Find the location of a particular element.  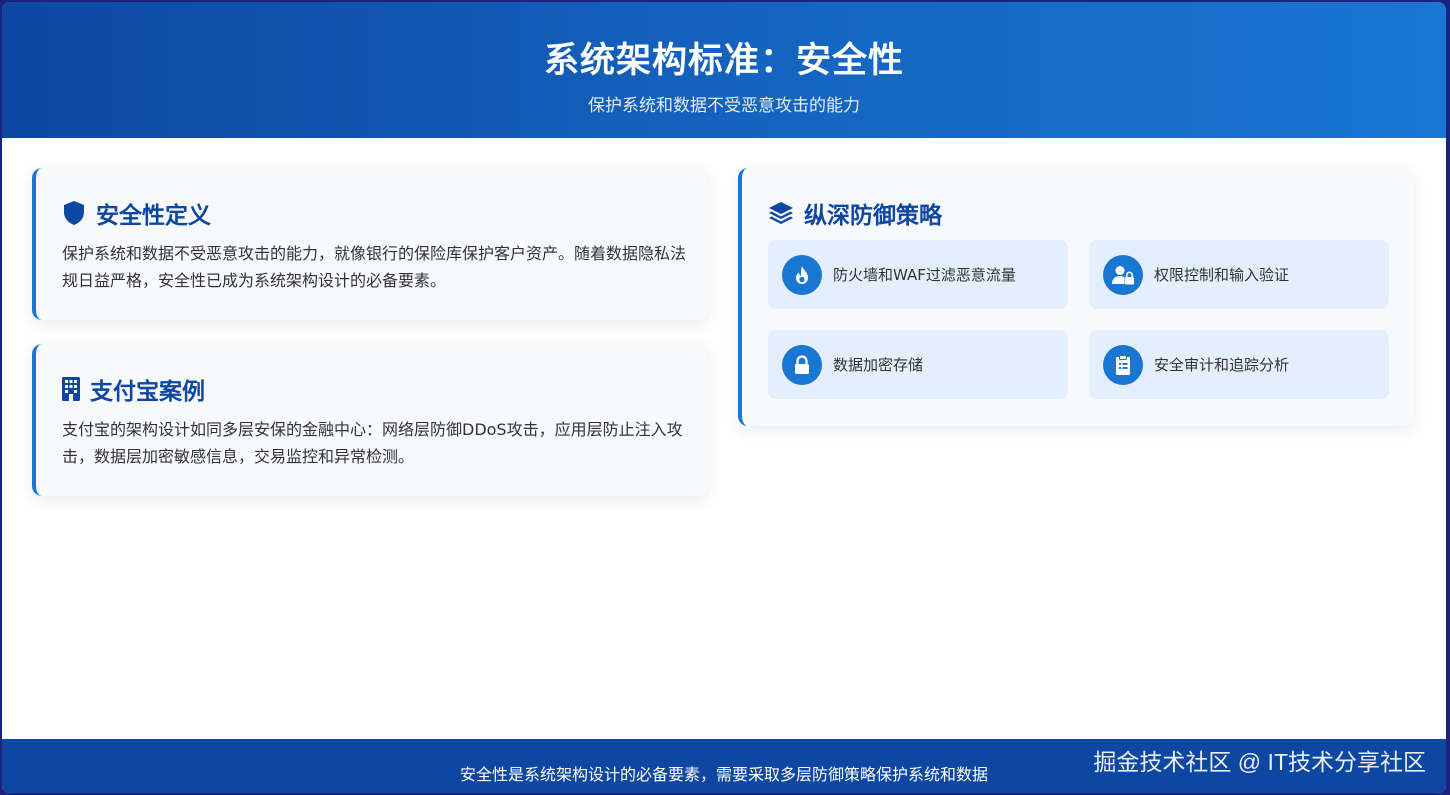

watermark: 掘金技术社区 @ IT技术分享社区 is located at coordinates (1259, 762).